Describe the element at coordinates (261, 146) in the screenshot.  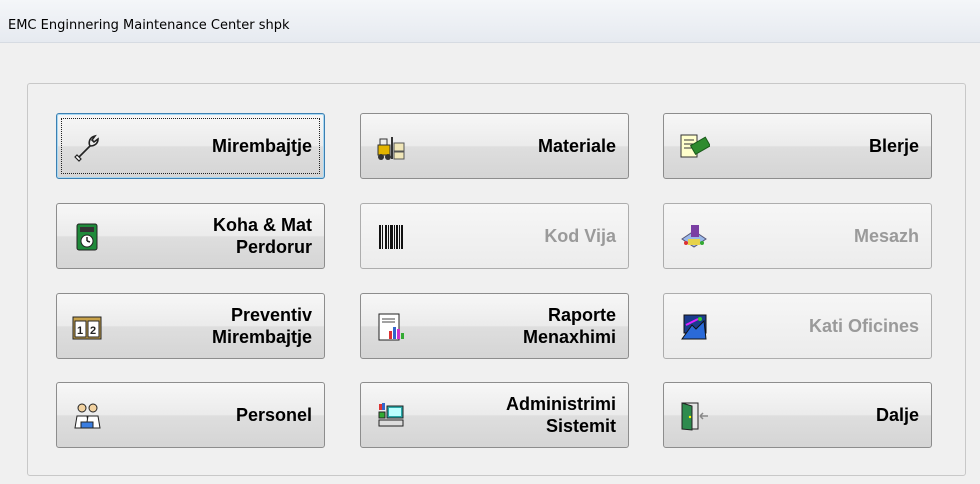
I see `button-label: Mirembajtje` at that location.